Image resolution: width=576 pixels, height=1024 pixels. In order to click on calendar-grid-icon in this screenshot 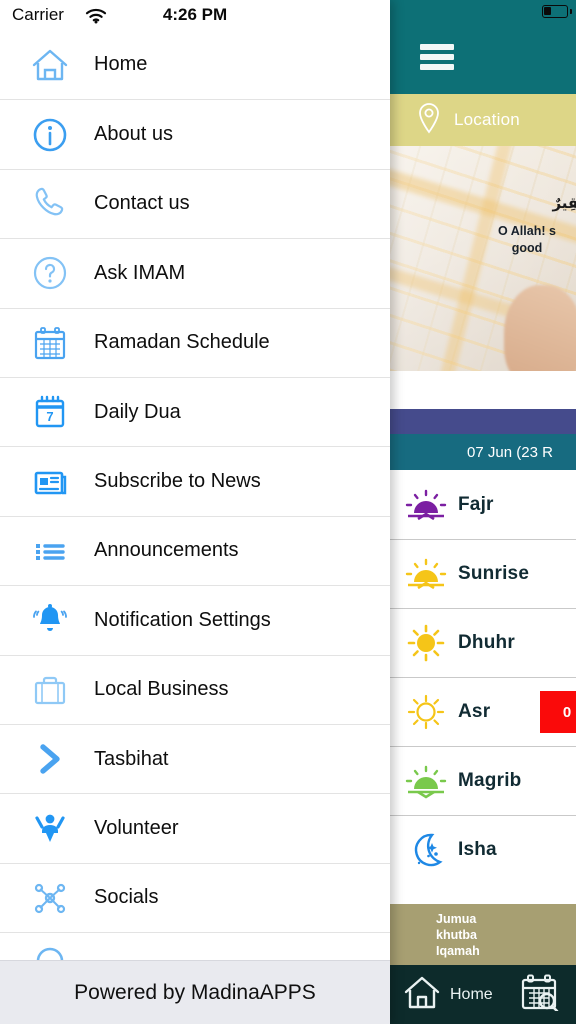, I will do `click(50, 343)`.